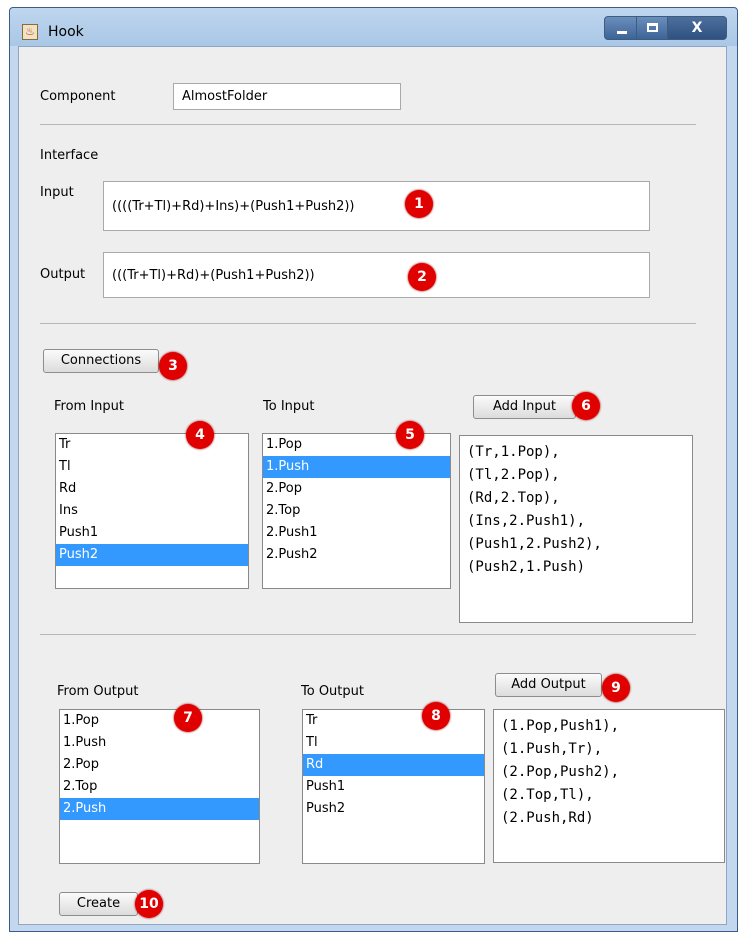 The image size is (739, 938). Describe the element at coordinates (436, 716) in the screenshot. I see `callout-badge-8: 8` at that location.